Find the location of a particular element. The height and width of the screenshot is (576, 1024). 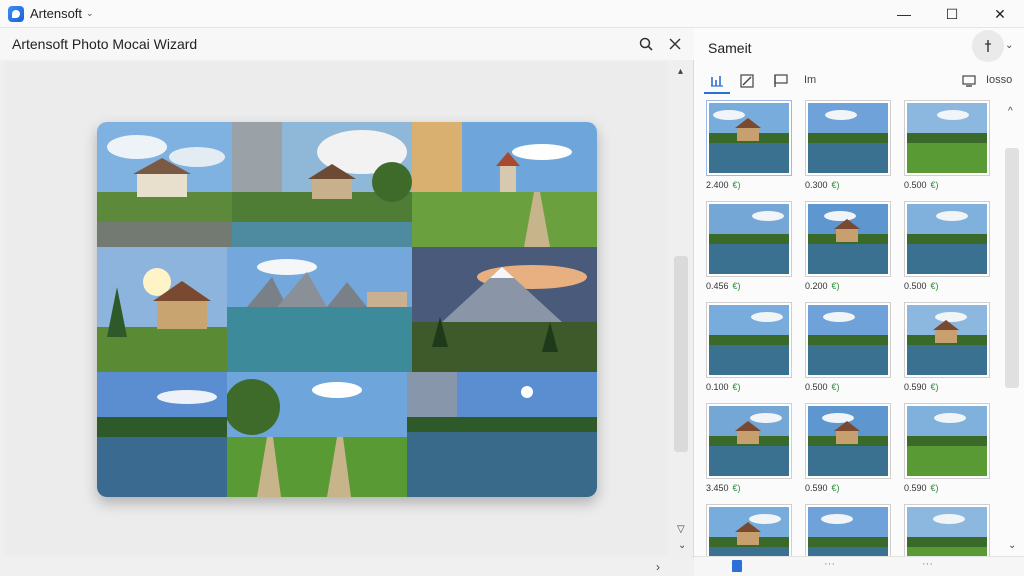

thumbnail-value: 0.300 is located at coordinates (816, 185).